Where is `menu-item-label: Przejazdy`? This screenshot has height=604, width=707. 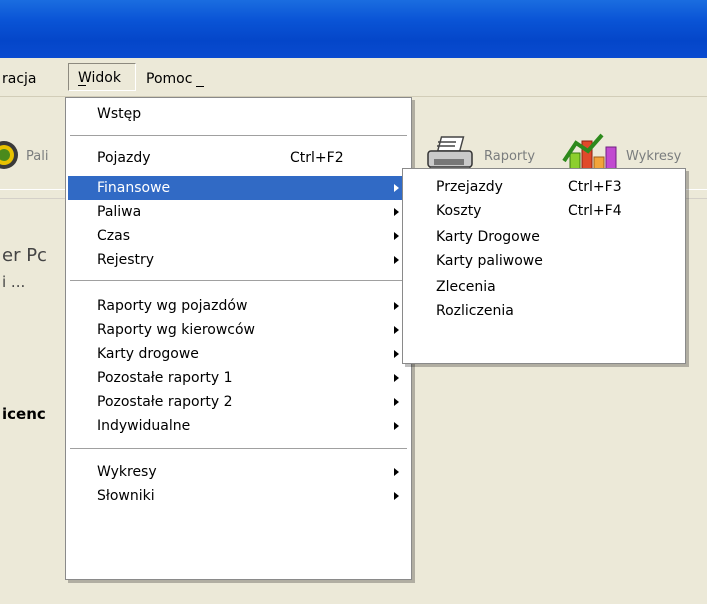 menu-item-label: Przejazdy is located at coordinates (469, 187).